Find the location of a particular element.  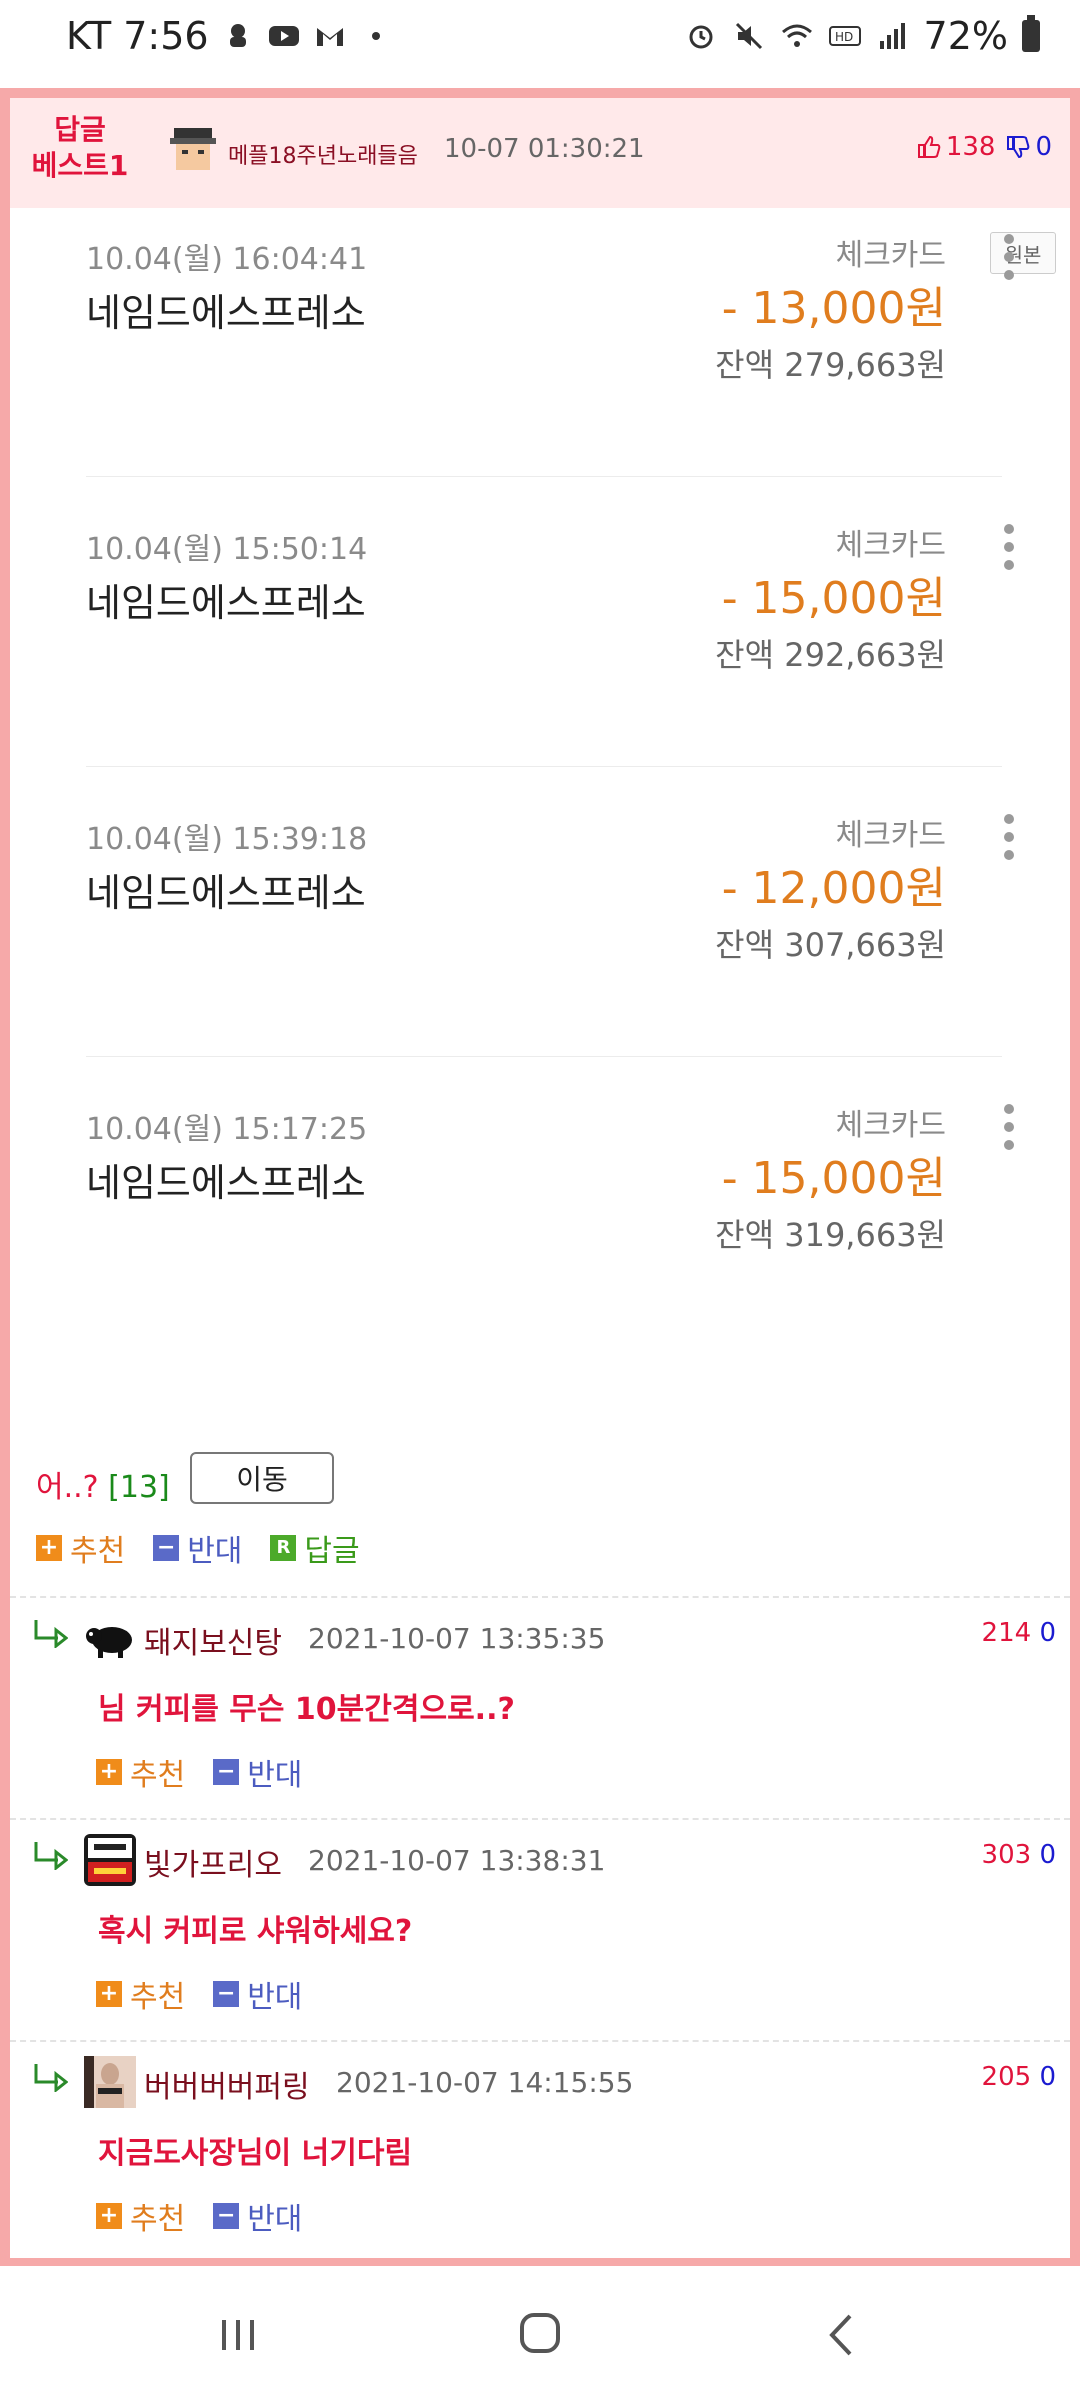

reply-r-icon: R is located at coordinates (283, 1548).